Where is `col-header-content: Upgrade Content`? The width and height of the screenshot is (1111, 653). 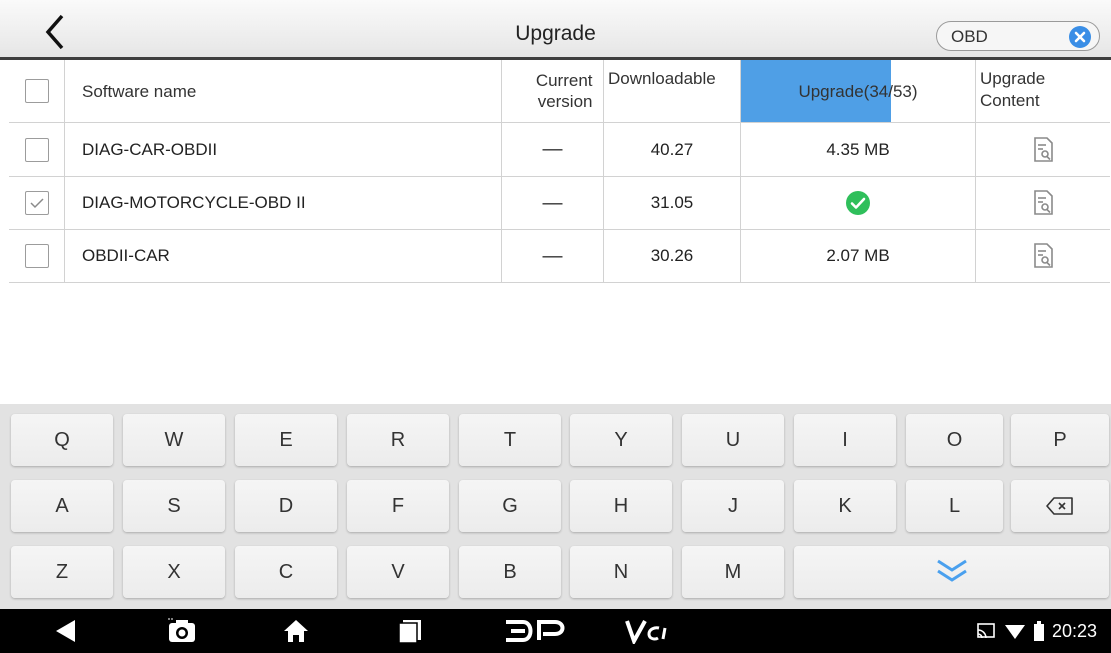
col-header-content: Upgrade Content is located at coordinates (1043, 91).